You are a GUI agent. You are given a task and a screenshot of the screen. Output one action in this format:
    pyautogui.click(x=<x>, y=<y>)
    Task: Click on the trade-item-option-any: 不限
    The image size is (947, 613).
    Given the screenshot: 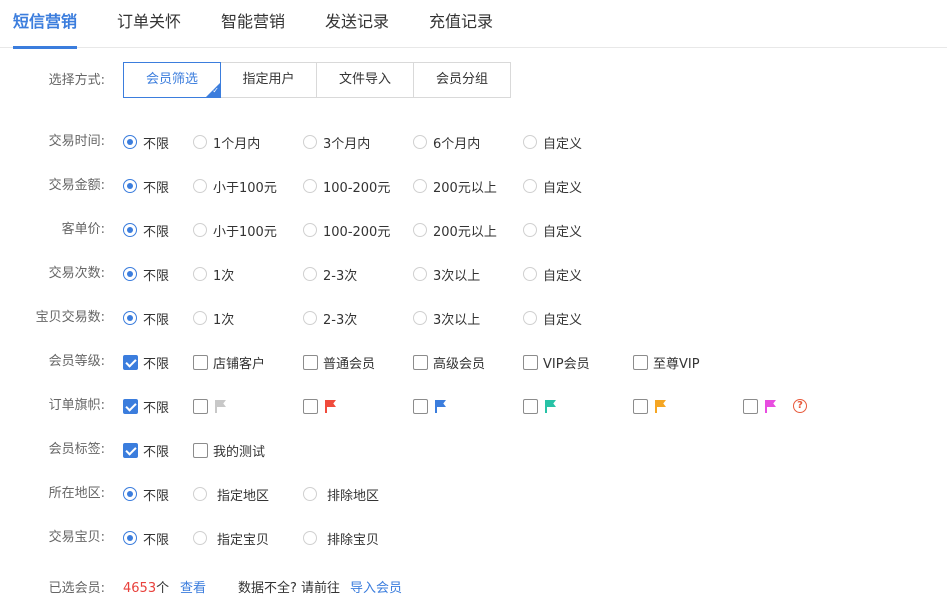 What is the action you would take?
    pyautogui.click(x=146, y=538)
    